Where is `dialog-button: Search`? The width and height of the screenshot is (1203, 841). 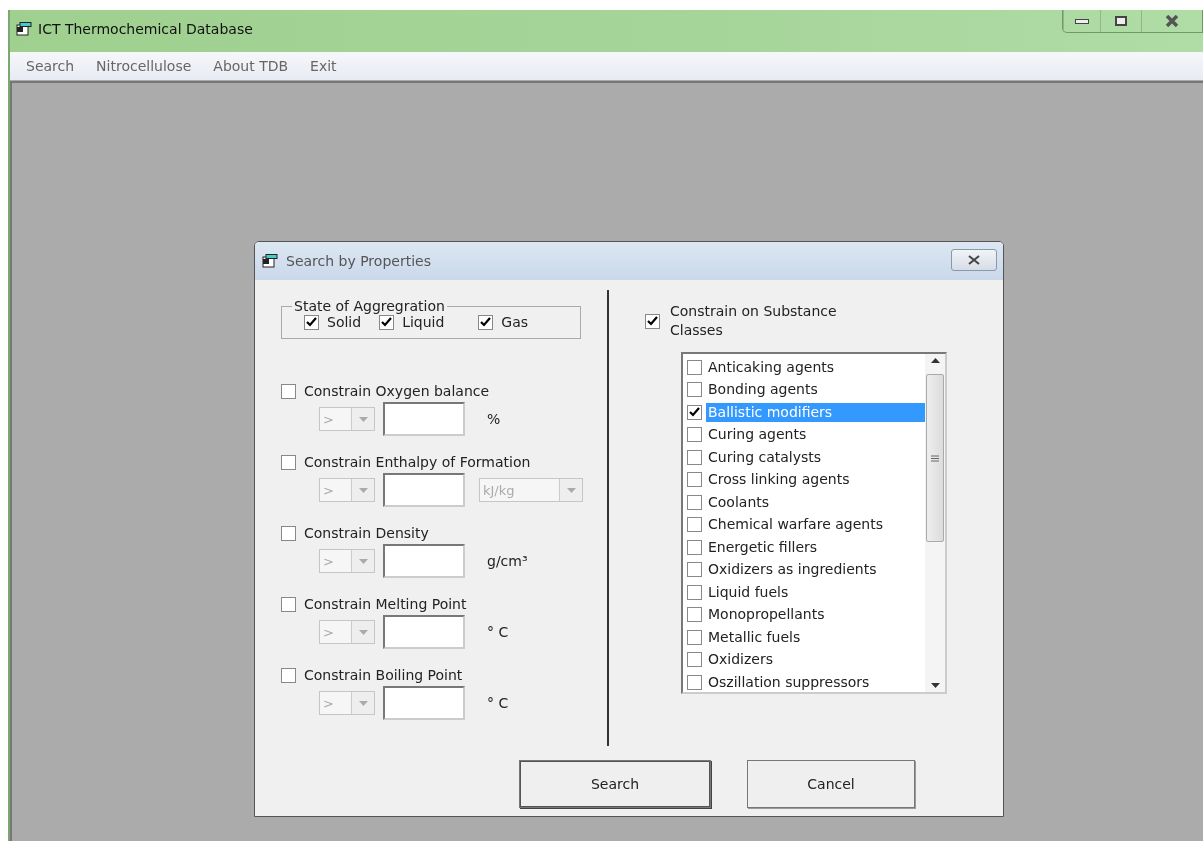 dialog-button: Search is located at coordinates (615, 784).